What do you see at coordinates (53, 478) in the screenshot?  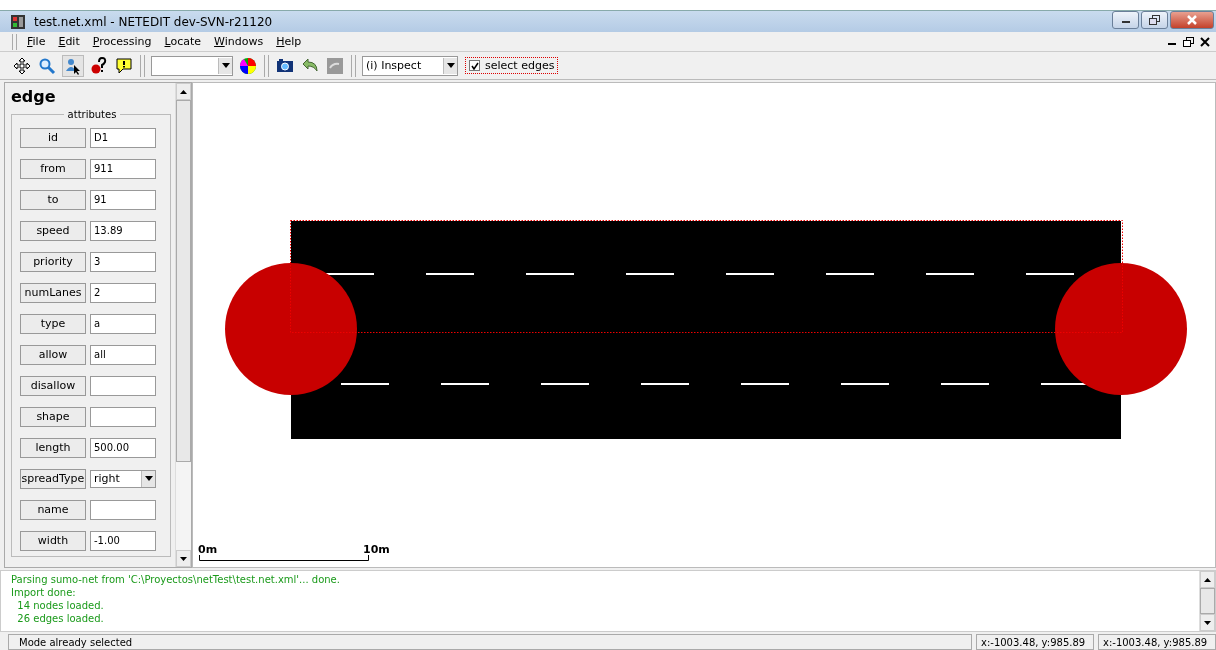 I see `attribute-button: spreadType` at bounding box center [53, 478].